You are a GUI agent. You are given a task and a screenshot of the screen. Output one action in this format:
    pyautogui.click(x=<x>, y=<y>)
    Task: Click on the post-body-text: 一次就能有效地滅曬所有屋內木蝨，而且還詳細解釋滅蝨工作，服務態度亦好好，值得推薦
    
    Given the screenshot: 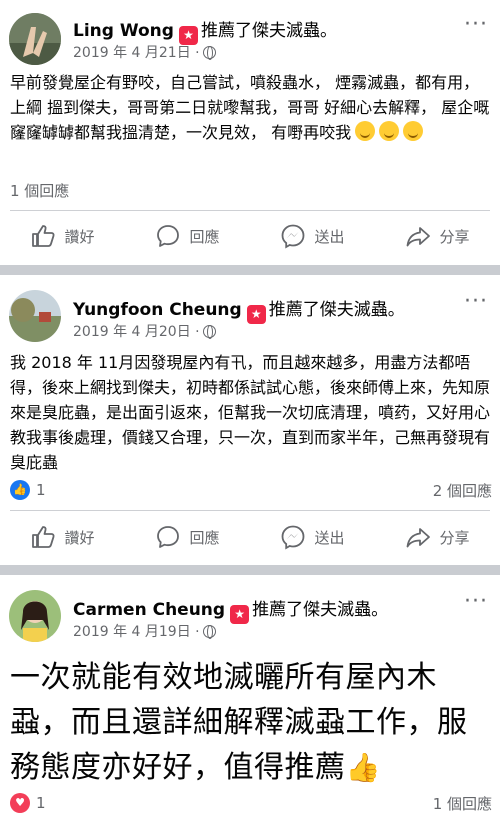 What is the action you would take?
    pyautogui.click(x=239, y=722)
    